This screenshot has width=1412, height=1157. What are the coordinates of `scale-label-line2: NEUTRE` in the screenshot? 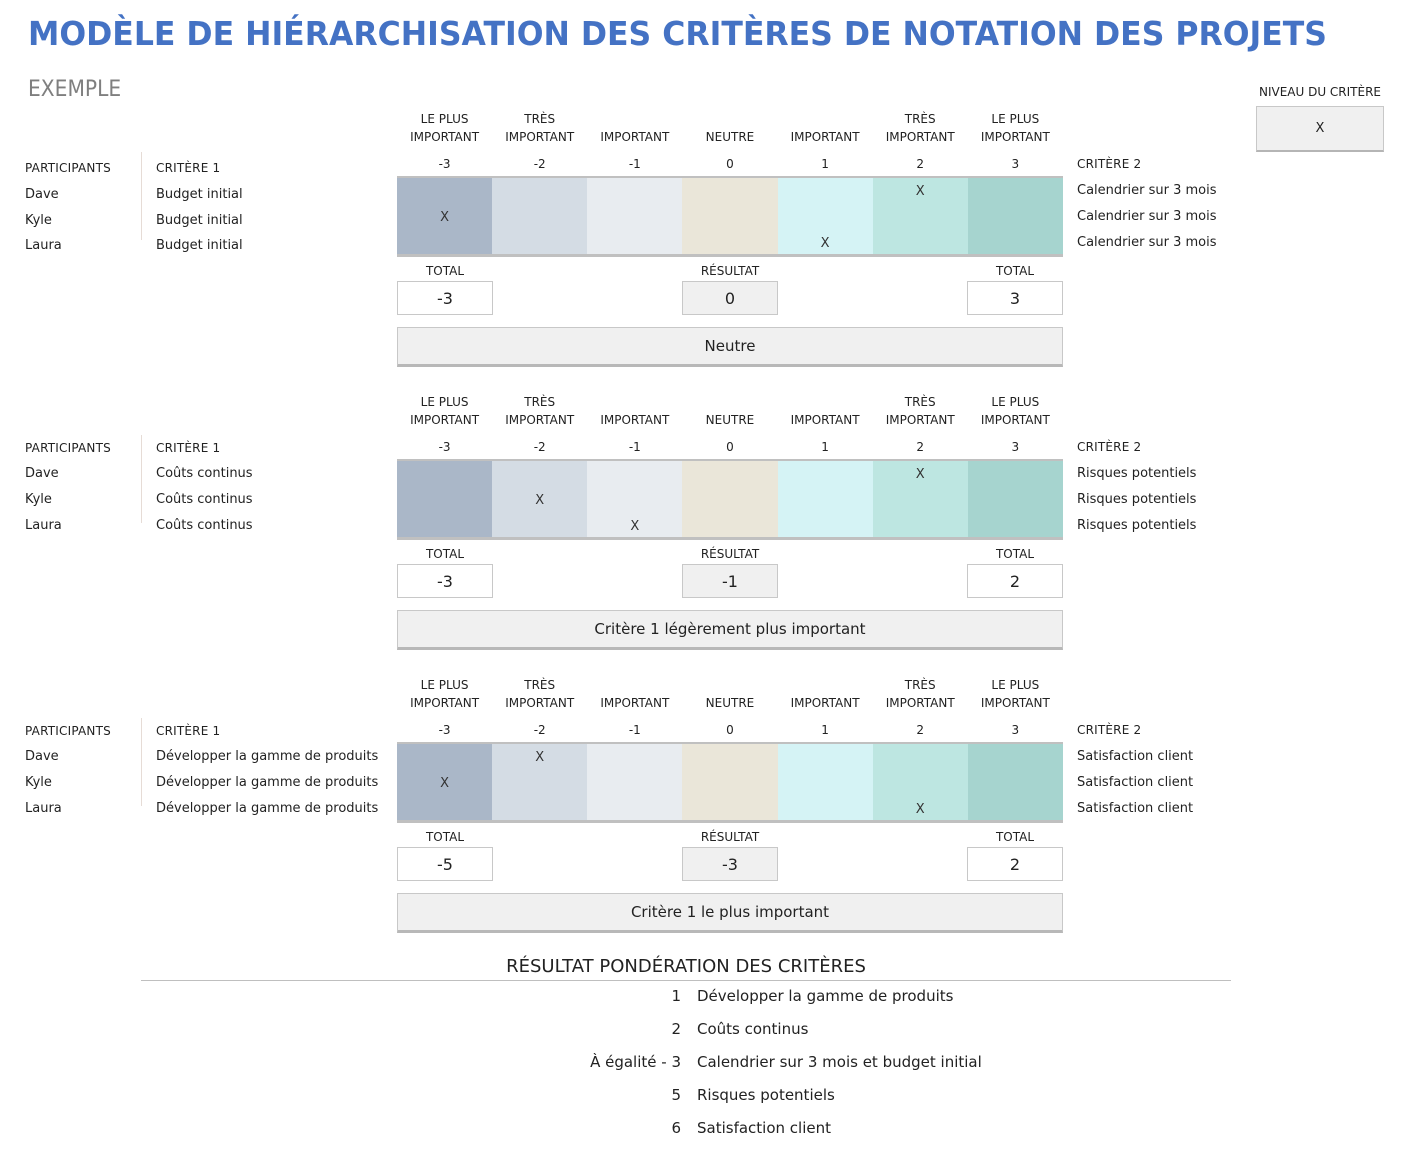 It's located at (730, 420).